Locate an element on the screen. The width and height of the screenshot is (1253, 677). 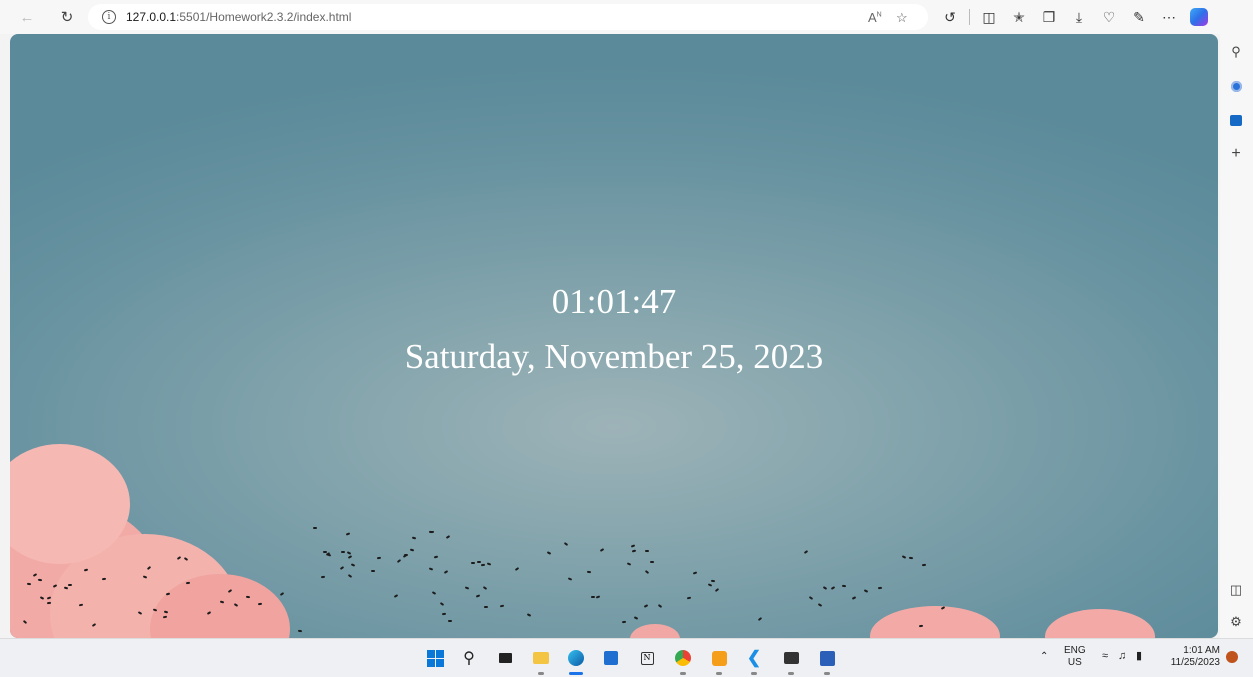
microsoft-store-icon is located at coordinates (611, 658).